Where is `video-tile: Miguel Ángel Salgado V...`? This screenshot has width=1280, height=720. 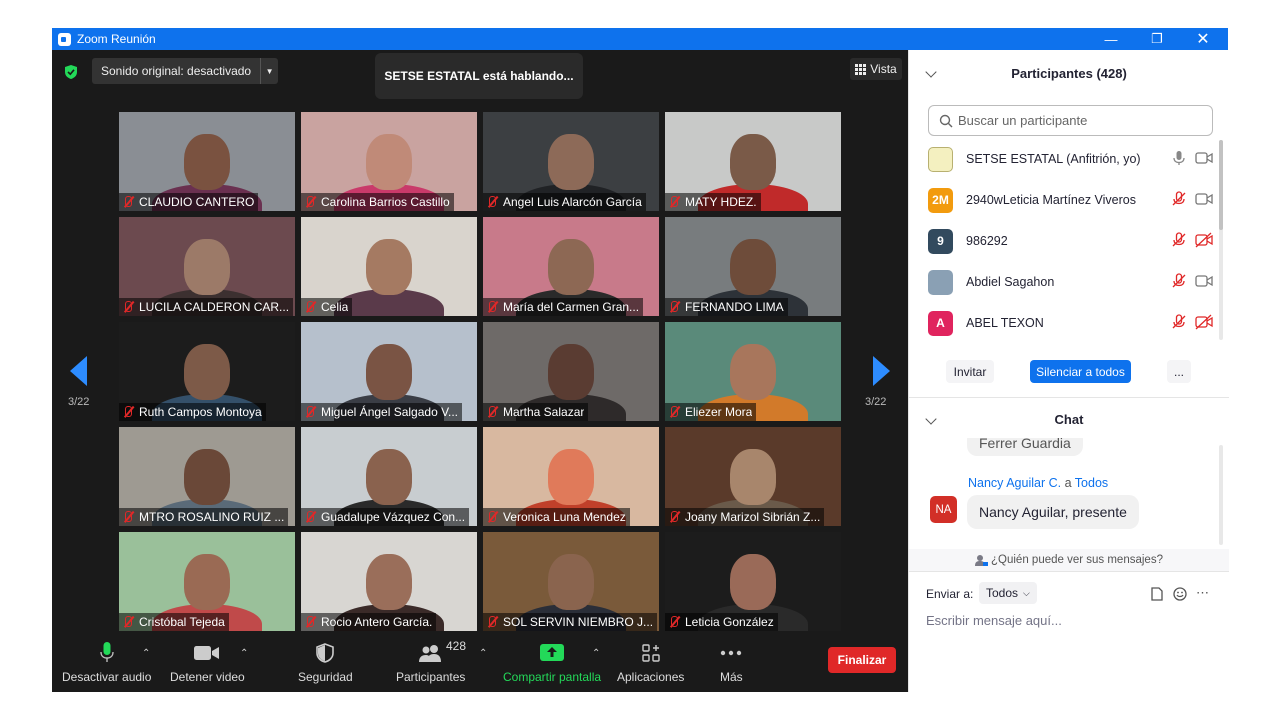 video-tile: Miguel Ángel Salgado V... is located at coordinates (389, 371).